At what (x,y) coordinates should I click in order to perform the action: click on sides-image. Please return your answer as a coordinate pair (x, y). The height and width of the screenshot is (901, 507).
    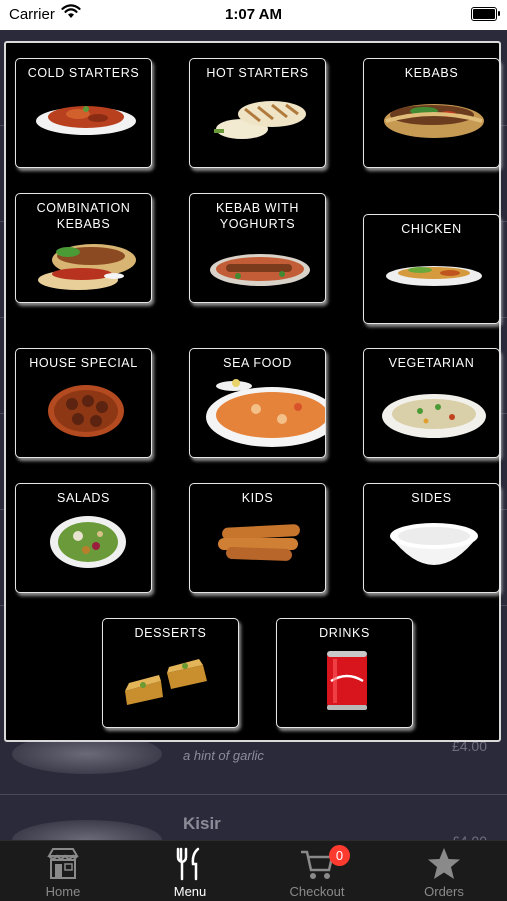
    Looking at the image, I should click on (434, 544).